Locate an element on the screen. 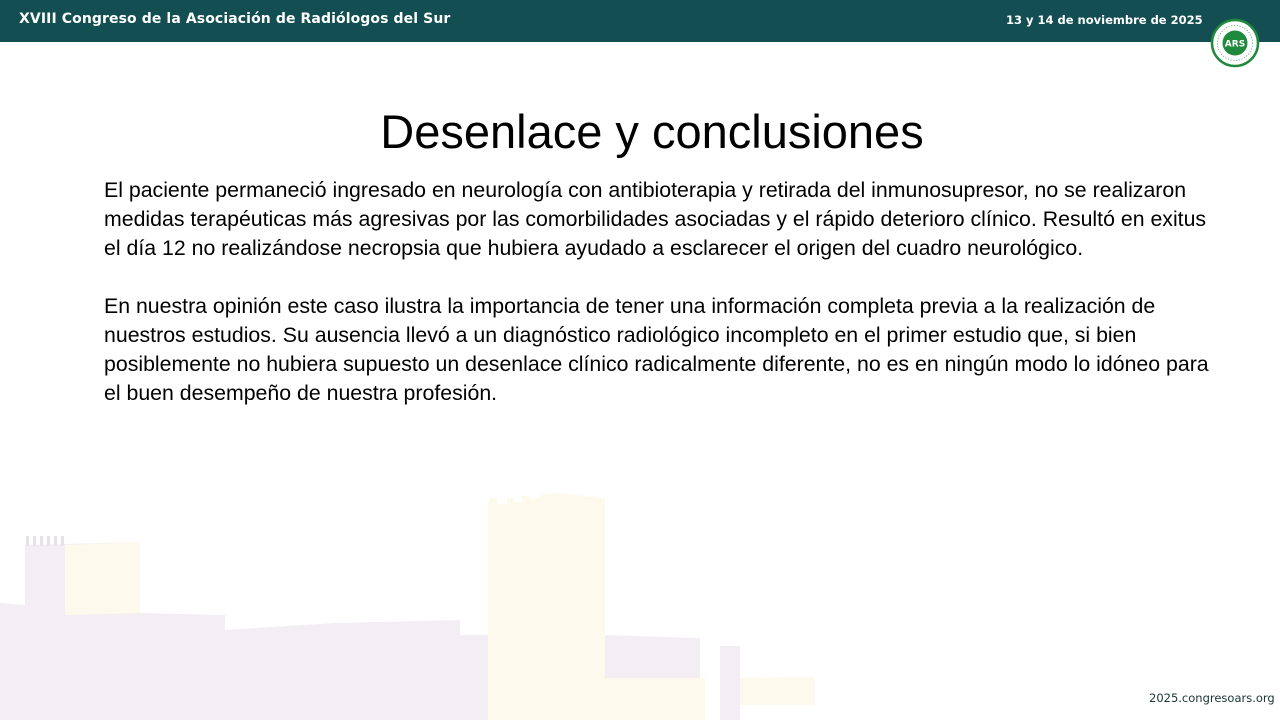  logo-text: ARS is located at coordinates (1235, 44).